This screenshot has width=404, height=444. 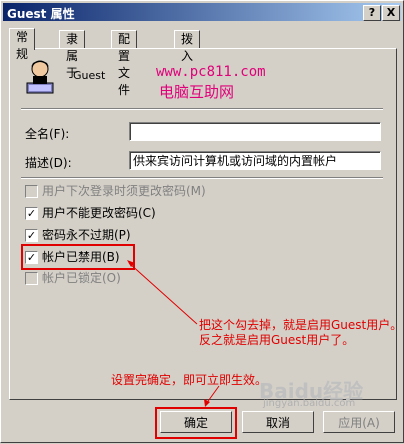 I want to click on tab-general: 常规, so click(x=22, y=44).